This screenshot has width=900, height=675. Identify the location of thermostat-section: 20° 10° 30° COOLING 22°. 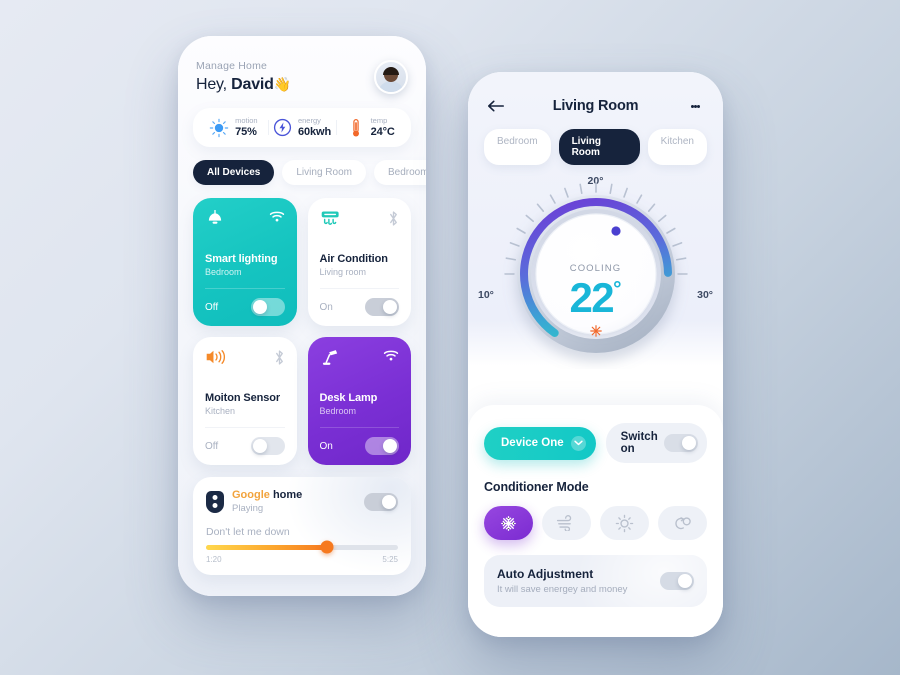
(595, 277).